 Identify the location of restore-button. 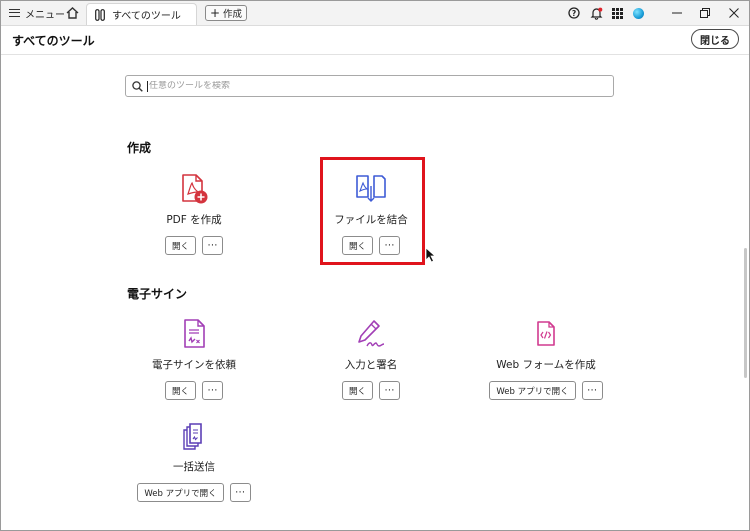
(705, 13).